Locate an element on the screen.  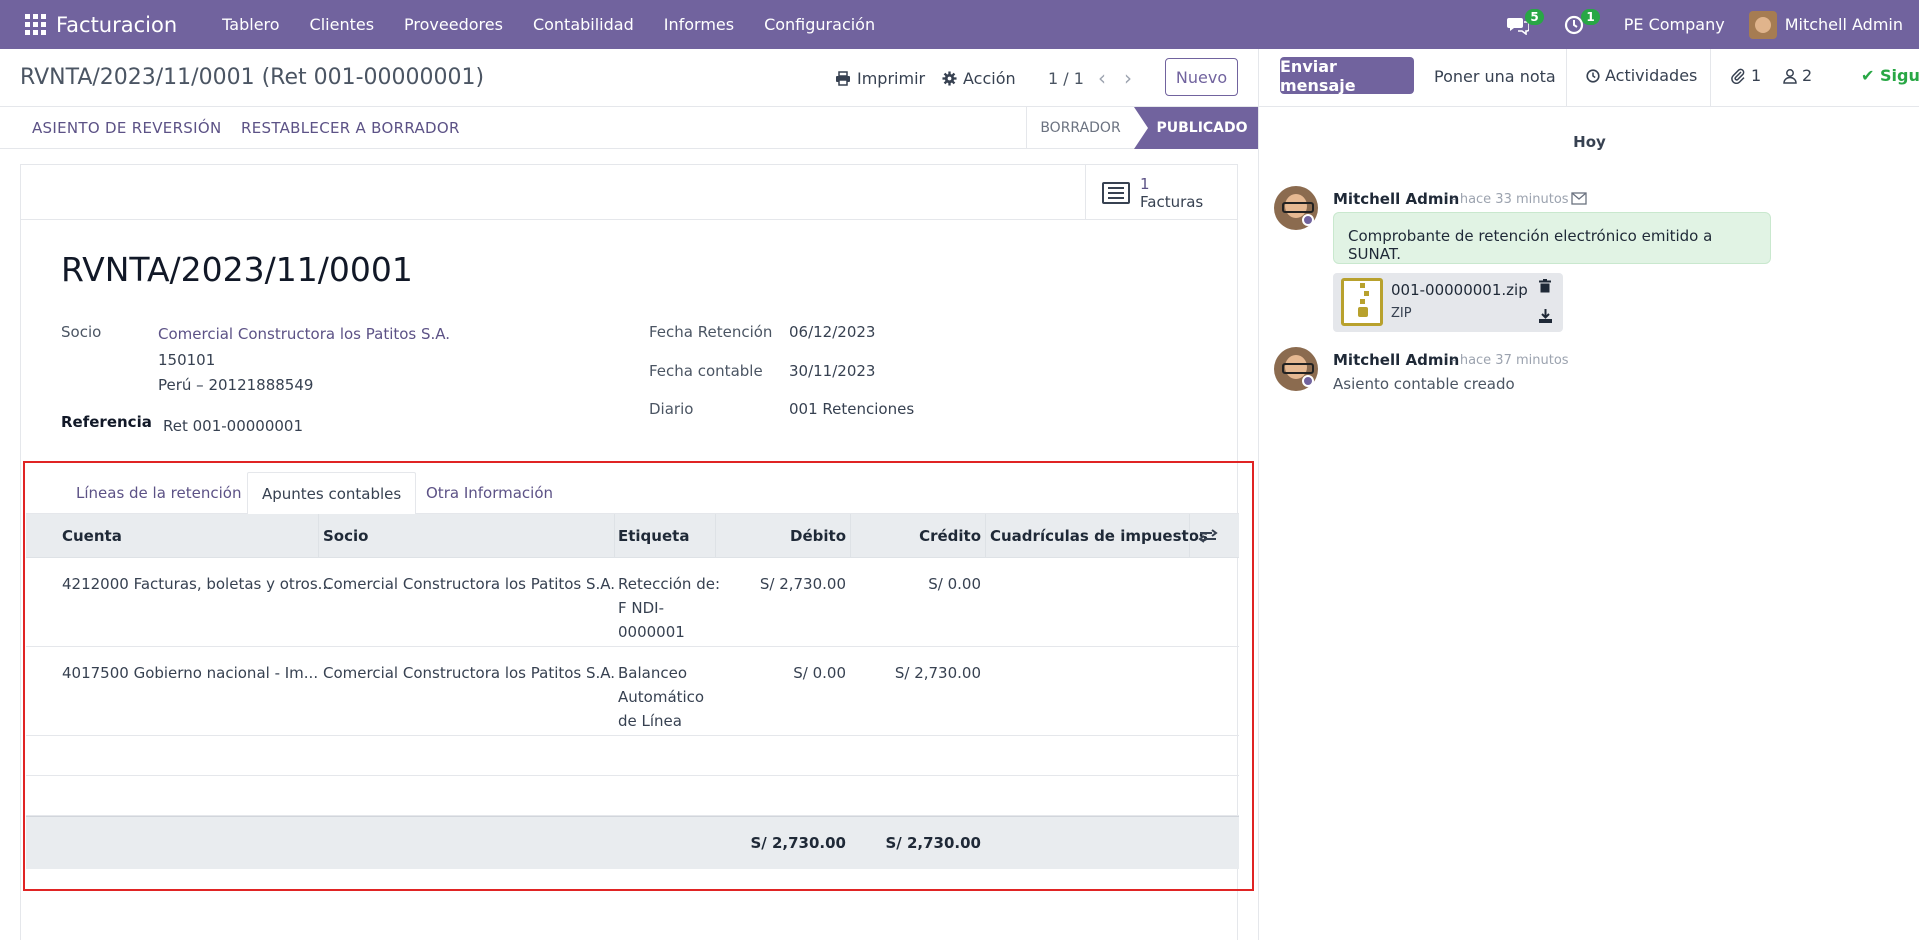
following-label: Siguiendo is located at coordinates (1899, 75).